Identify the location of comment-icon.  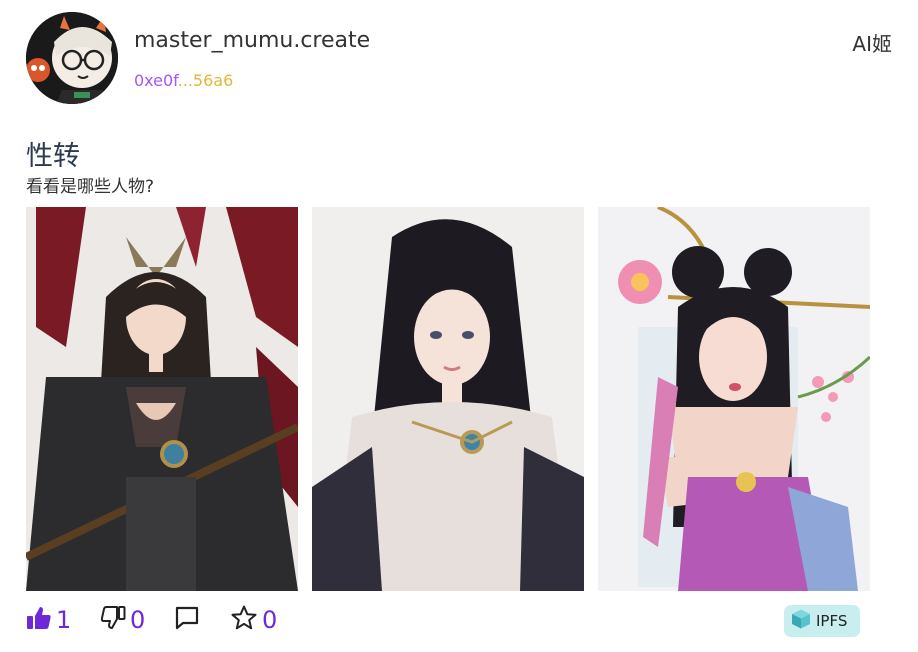
(187, 620).